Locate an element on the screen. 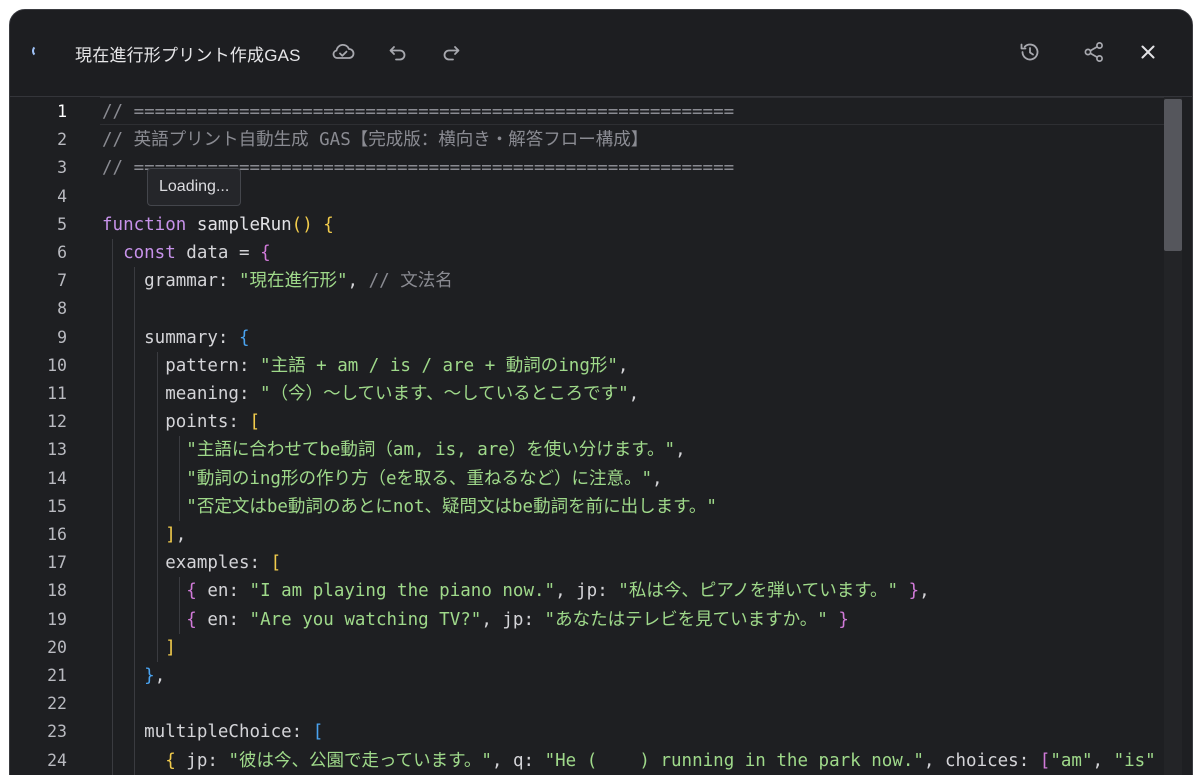  code-token: , choices: is located at coordinates (981, 760).